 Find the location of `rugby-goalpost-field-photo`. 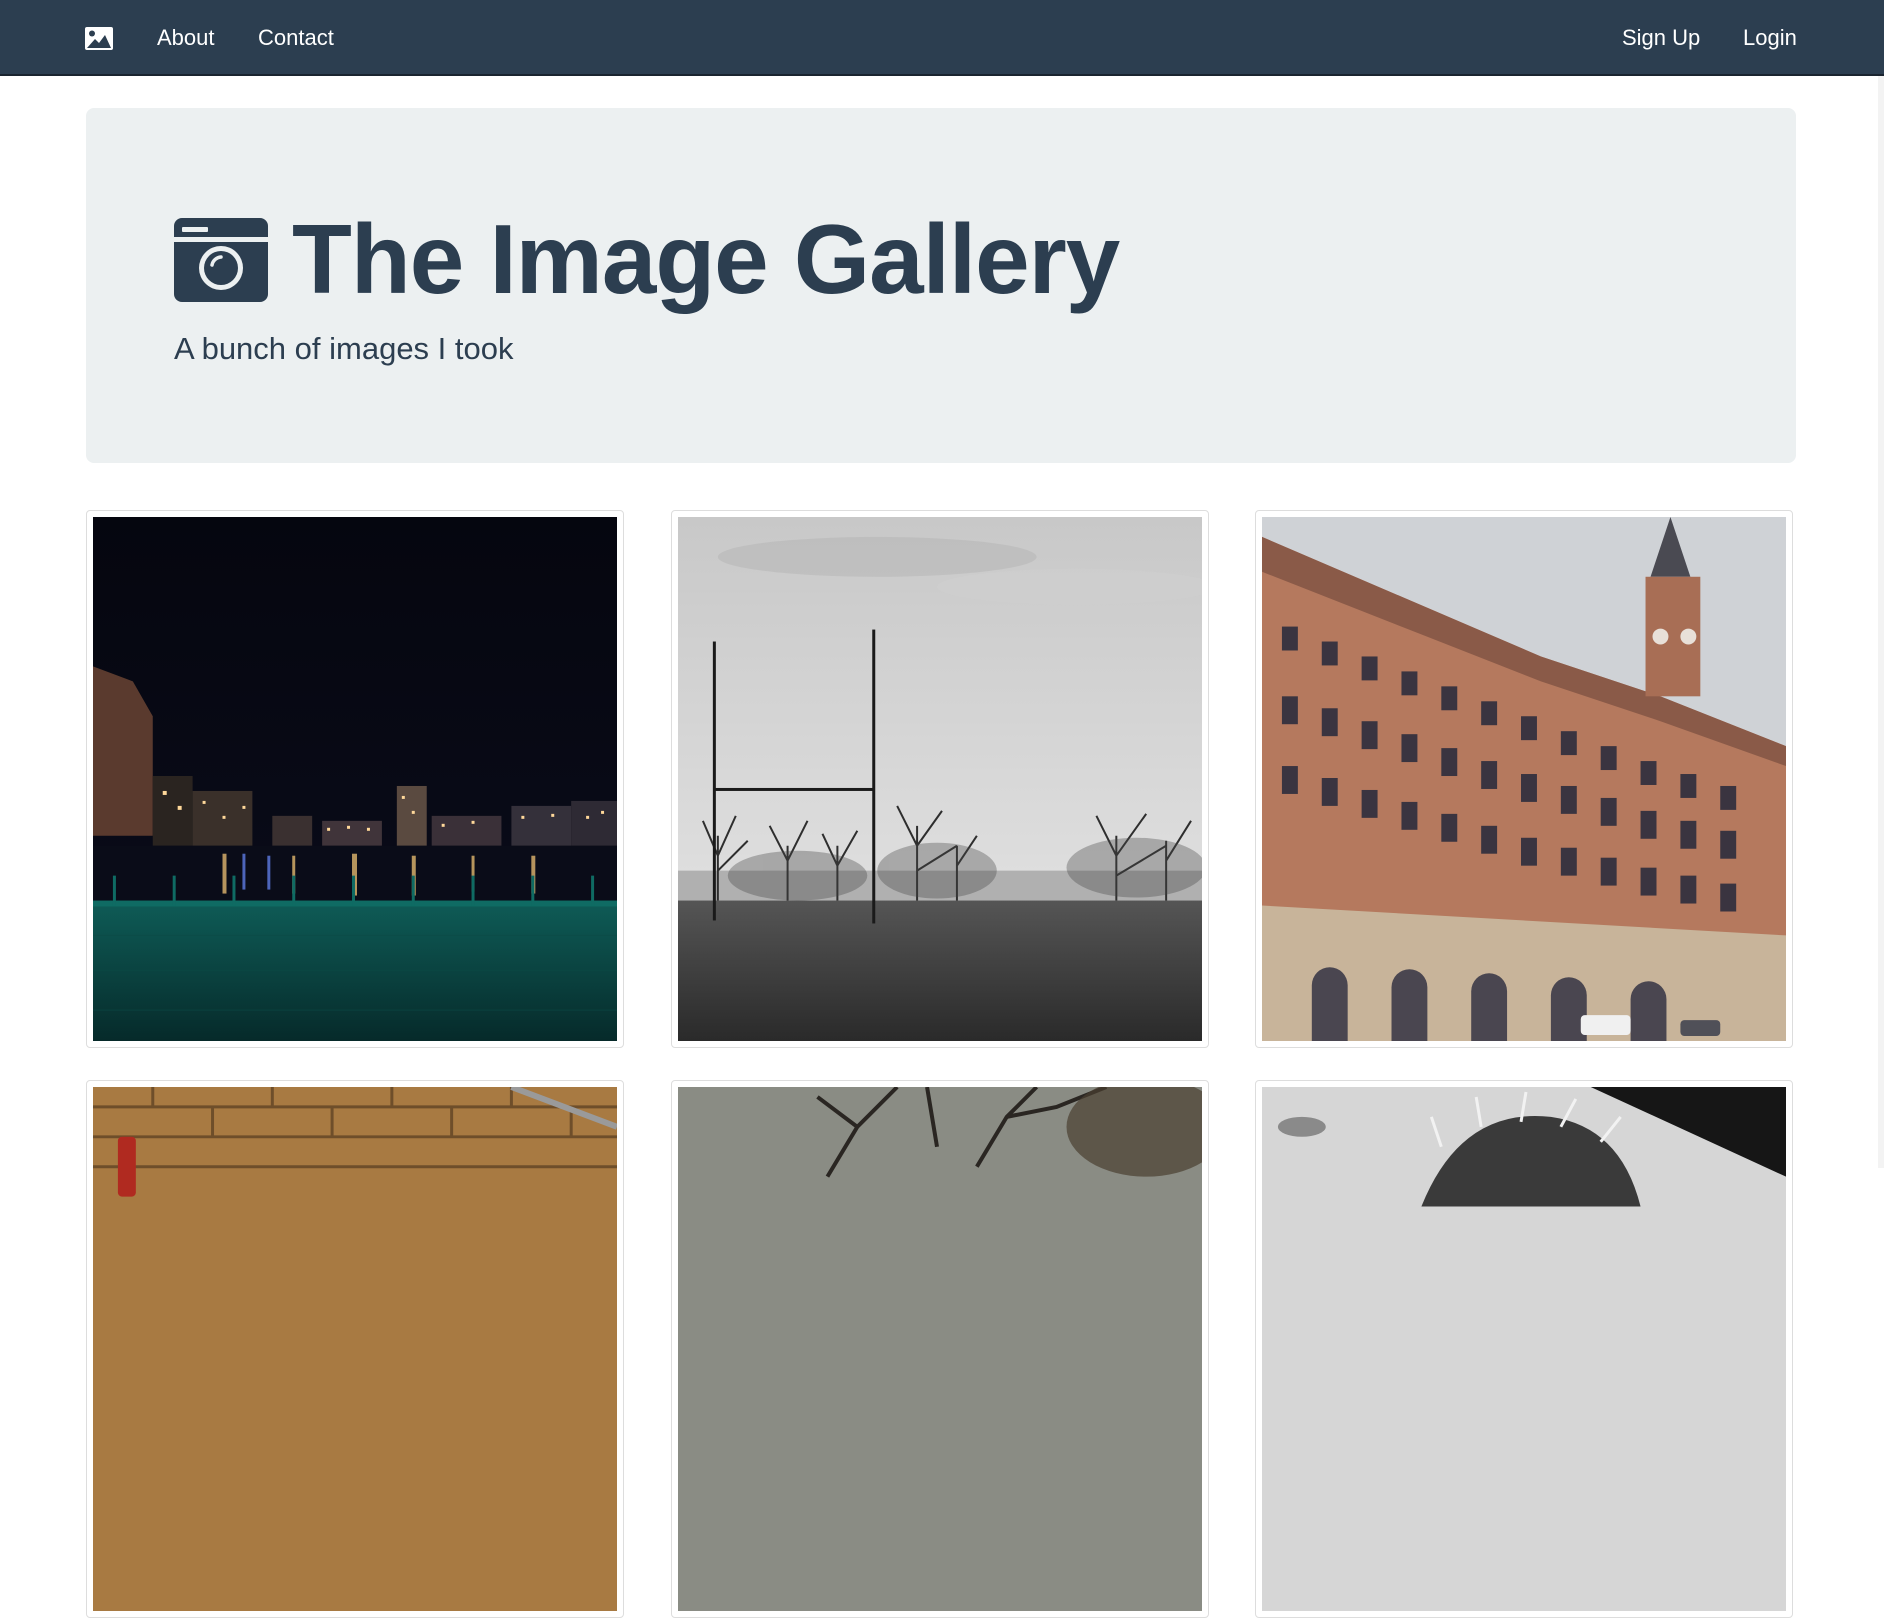

rugby-goalpost-field-photo is located at coordinates (940, 779).